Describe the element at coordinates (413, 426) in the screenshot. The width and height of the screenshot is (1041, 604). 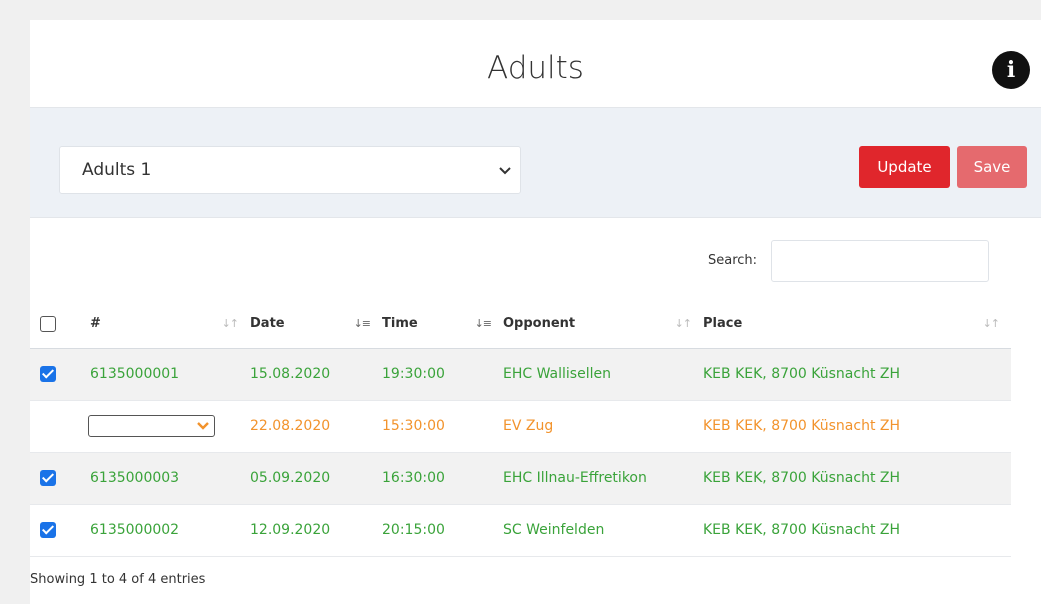
I see `cell-time: 15:30:00` at that location.